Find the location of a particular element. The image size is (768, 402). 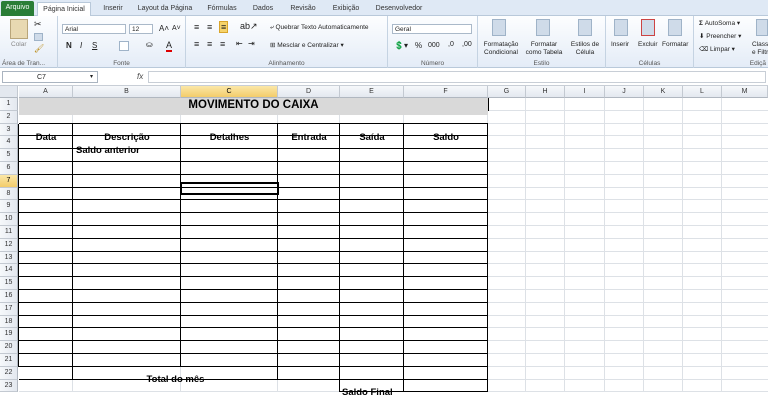

column-header-l: L is located at coordinates (702, 92).